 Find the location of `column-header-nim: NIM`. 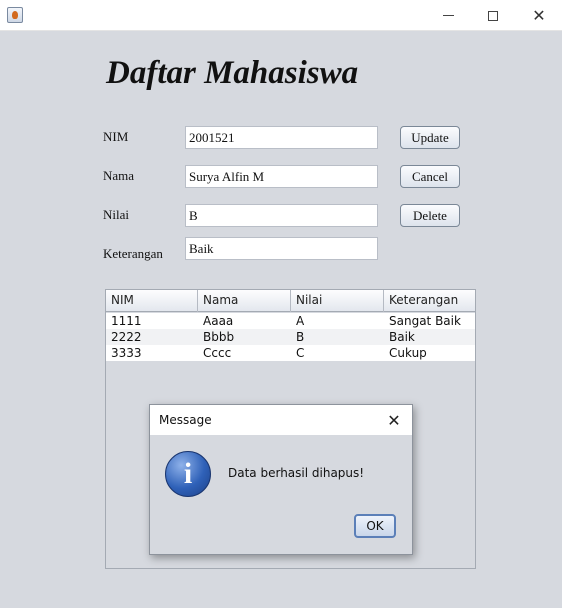

column-header-nim: NIM is located at coordinates (152, 301).